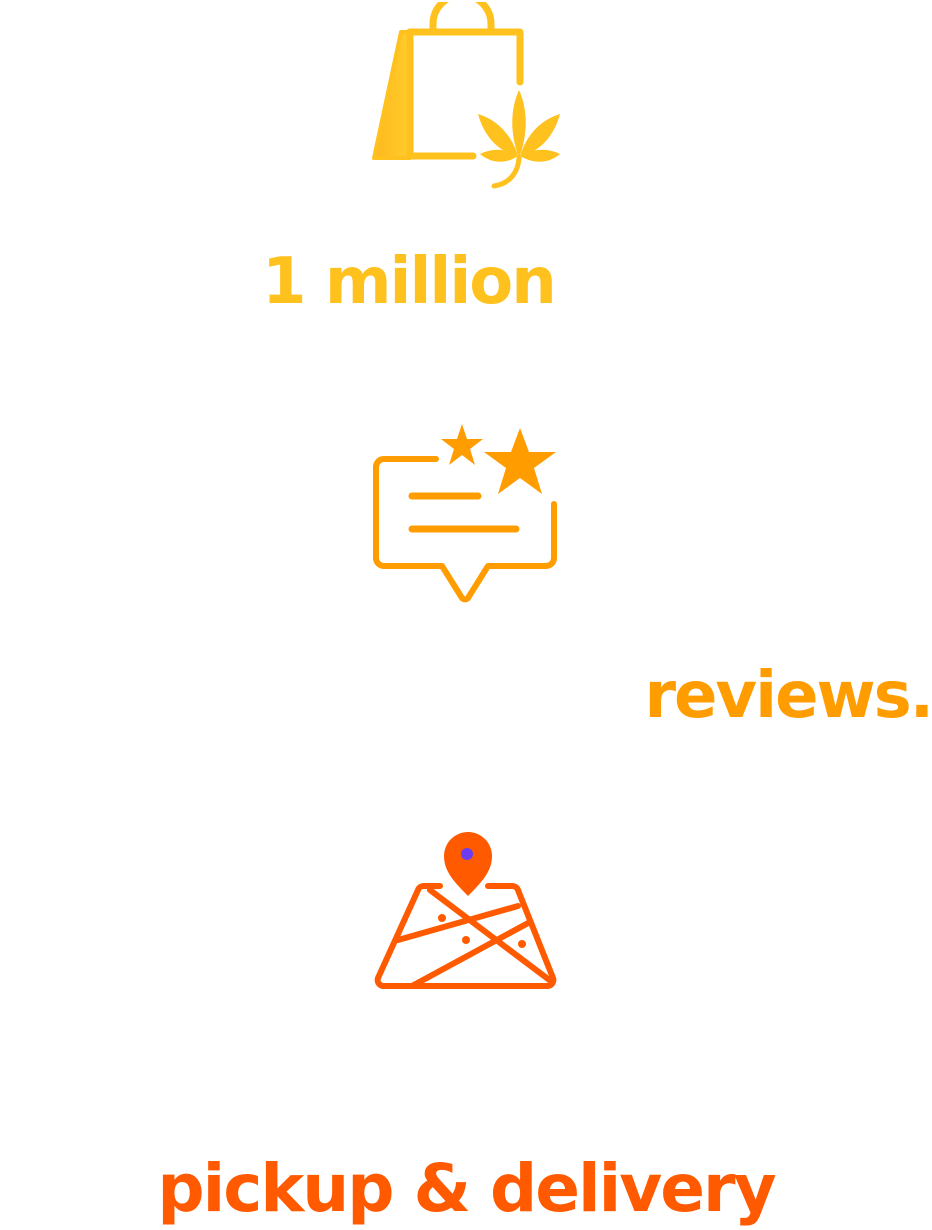 The width and height of the screenshot is (932, 1230). I want to click on shopping-bag-cannabis-icon, so click(466, 95).